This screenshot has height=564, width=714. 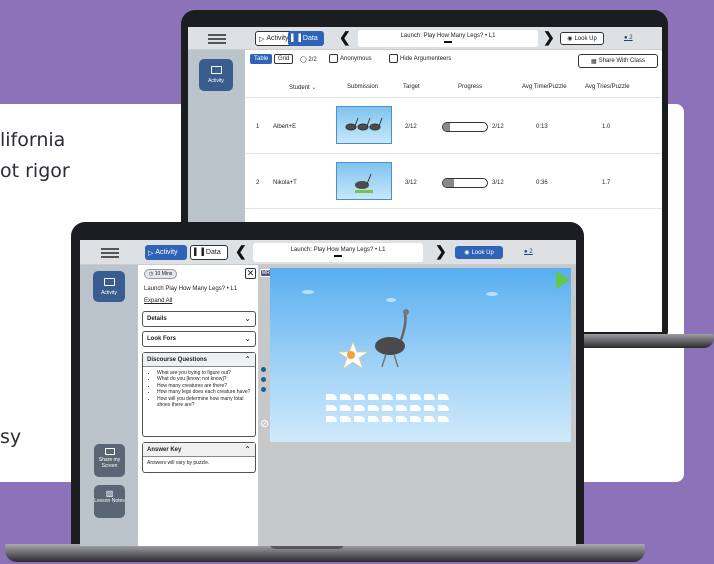 I want to click on share-my-screen-button: Share my Screen, so click(x=109, y=460).